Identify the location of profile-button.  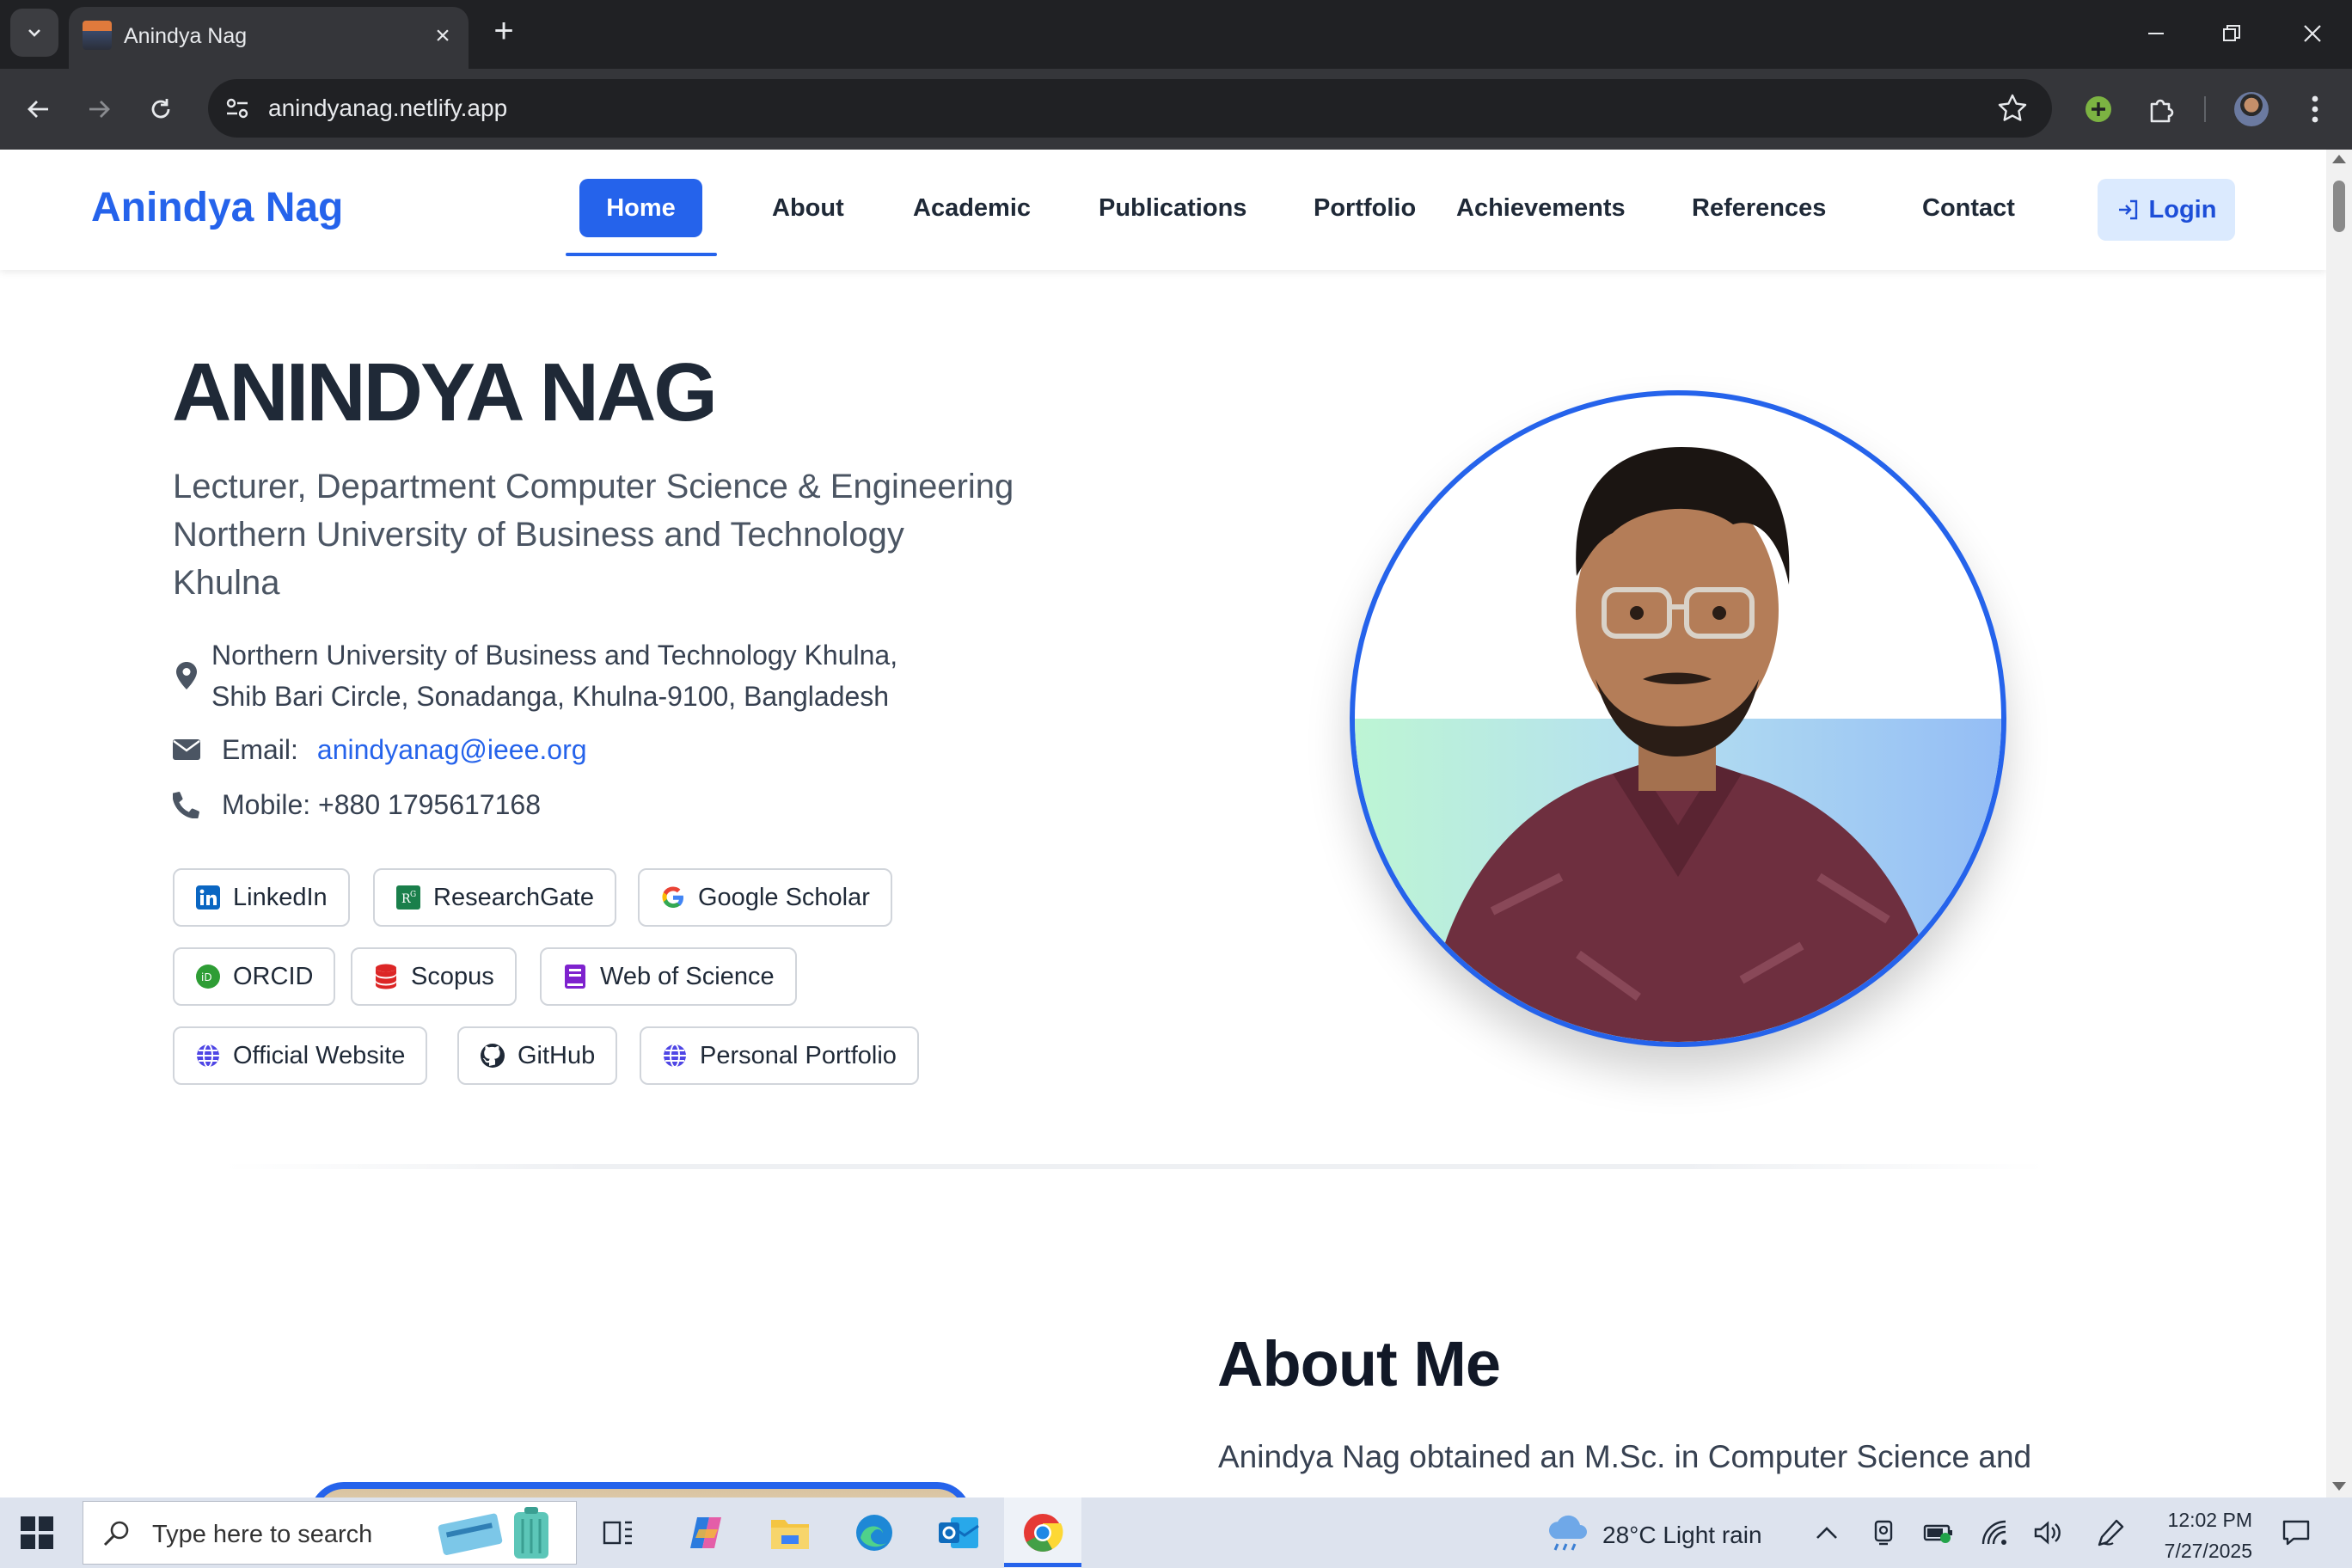
(2251, 109).